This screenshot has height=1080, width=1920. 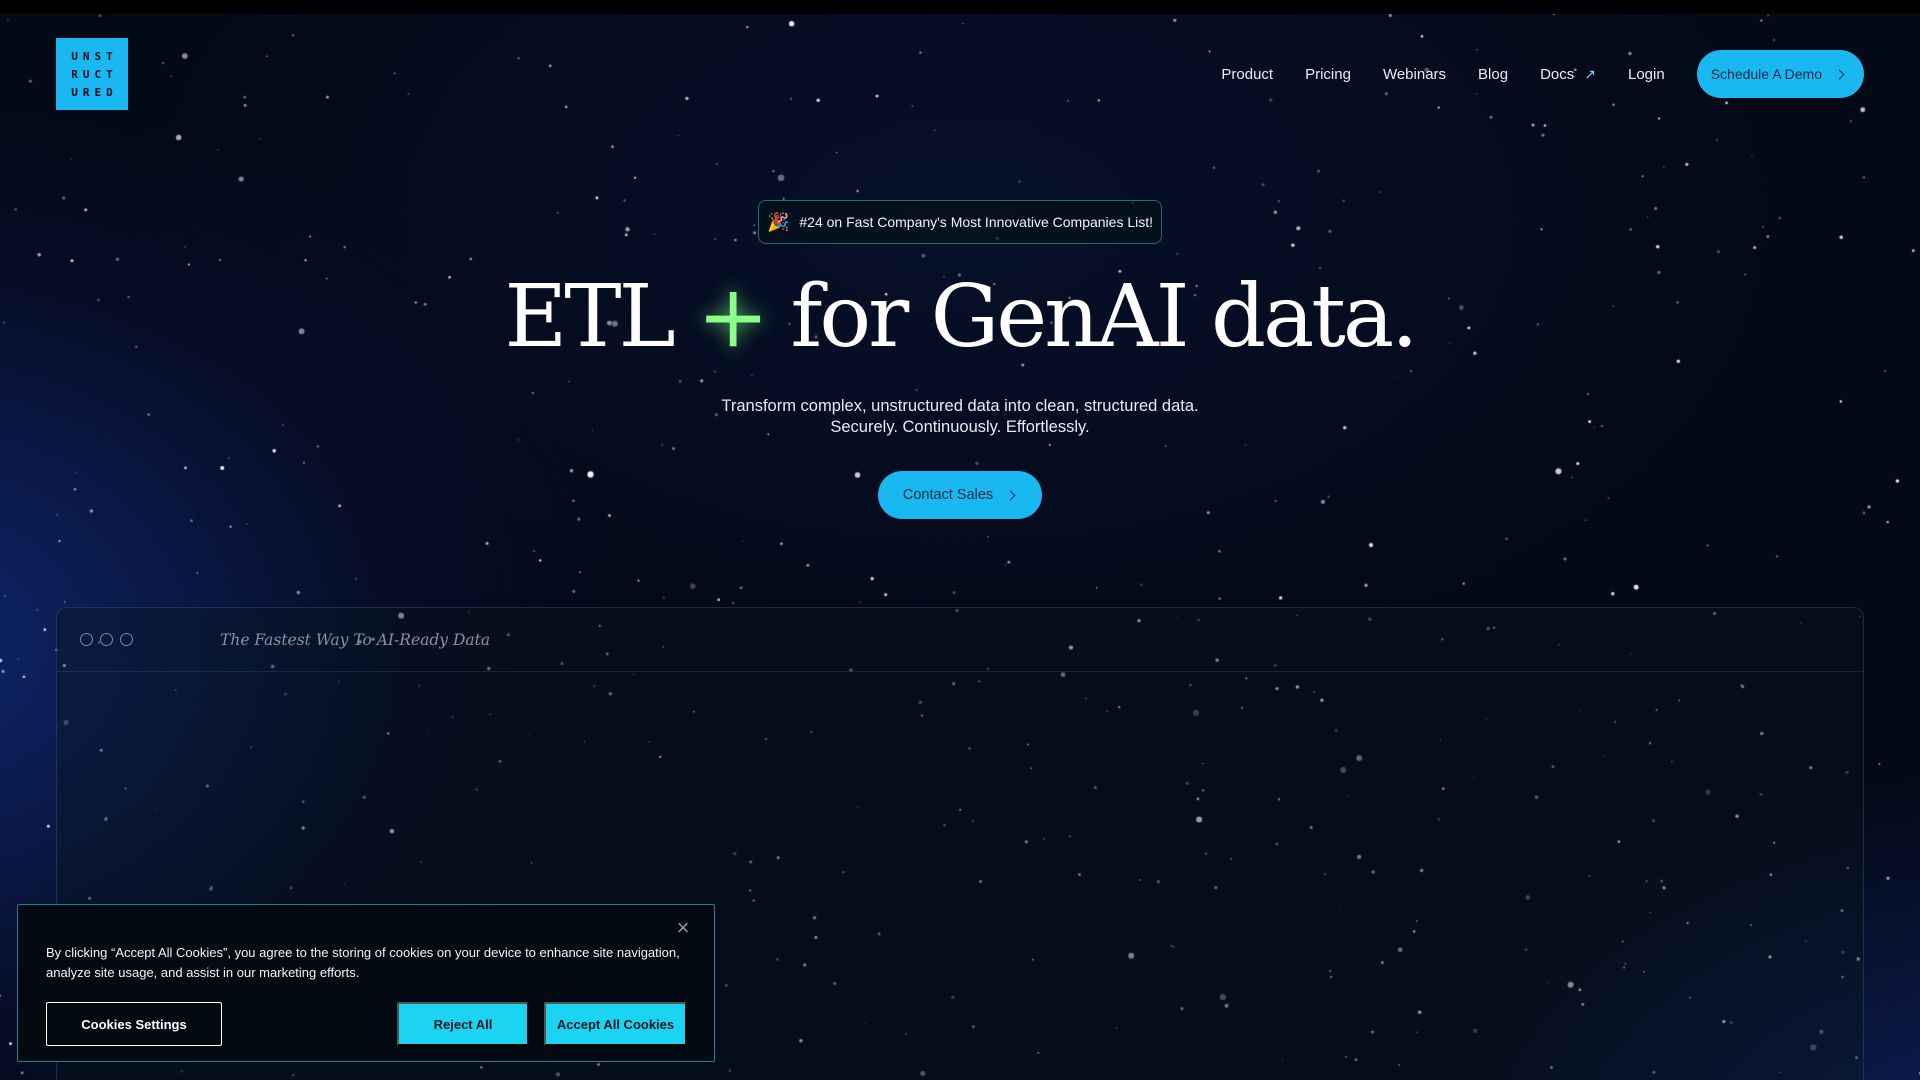 I want to click on party-popper-icon: 🎉, so click(x=778, y=222).